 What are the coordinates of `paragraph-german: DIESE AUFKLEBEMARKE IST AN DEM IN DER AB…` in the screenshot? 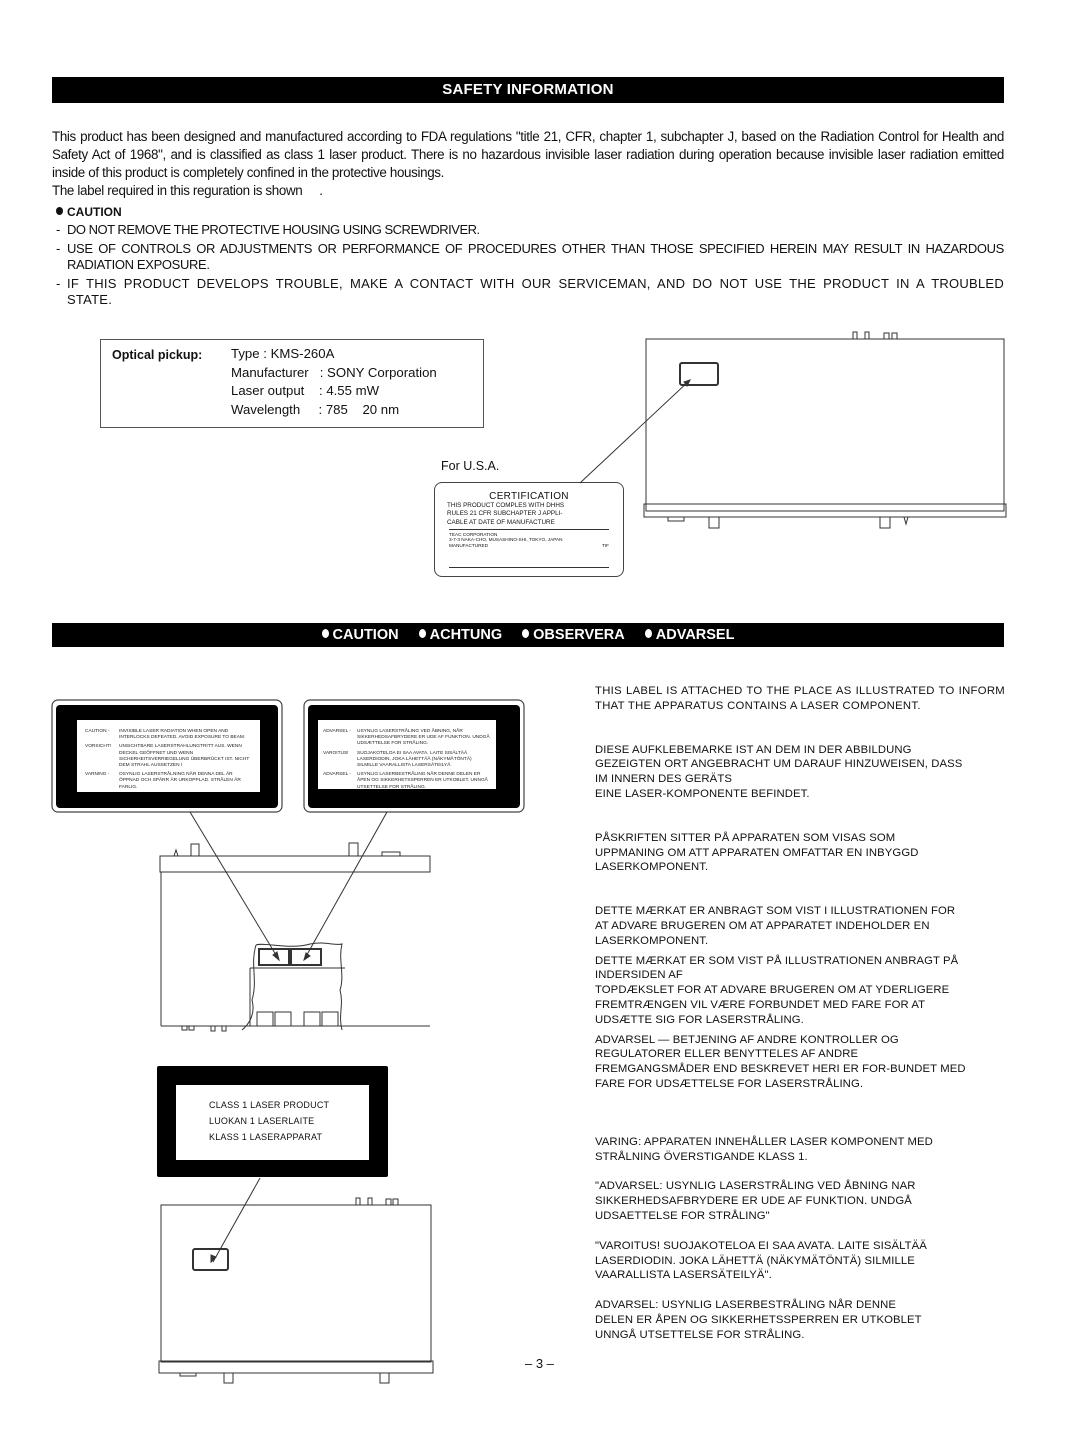 It's located at (779, 771).